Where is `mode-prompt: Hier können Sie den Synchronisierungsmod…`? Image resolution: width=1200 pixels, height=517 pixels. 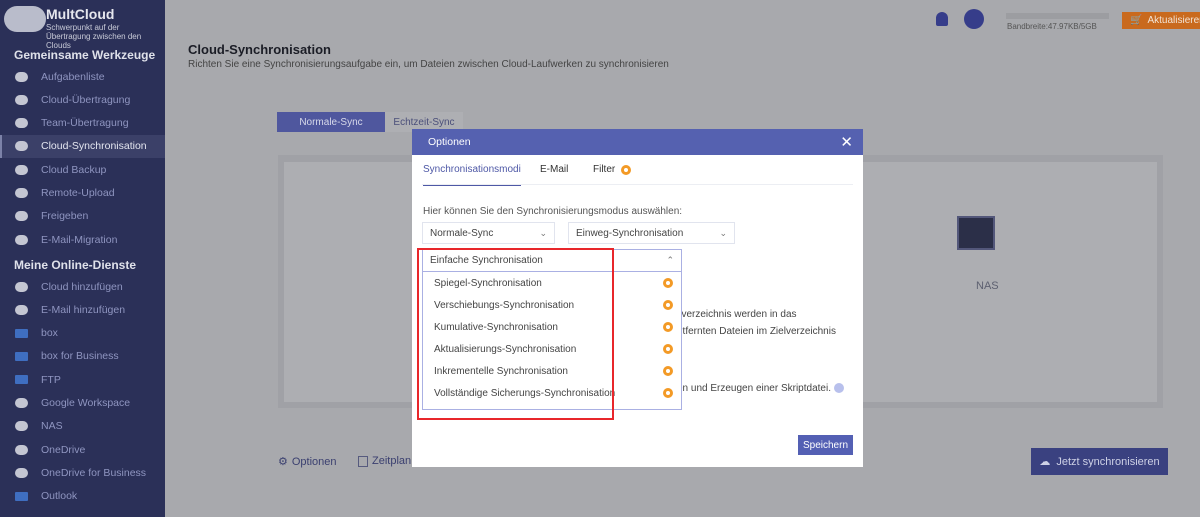
mode-prompt: Hier können Sie den Synchronisierungsmod… is located at coordinates (553, 211).